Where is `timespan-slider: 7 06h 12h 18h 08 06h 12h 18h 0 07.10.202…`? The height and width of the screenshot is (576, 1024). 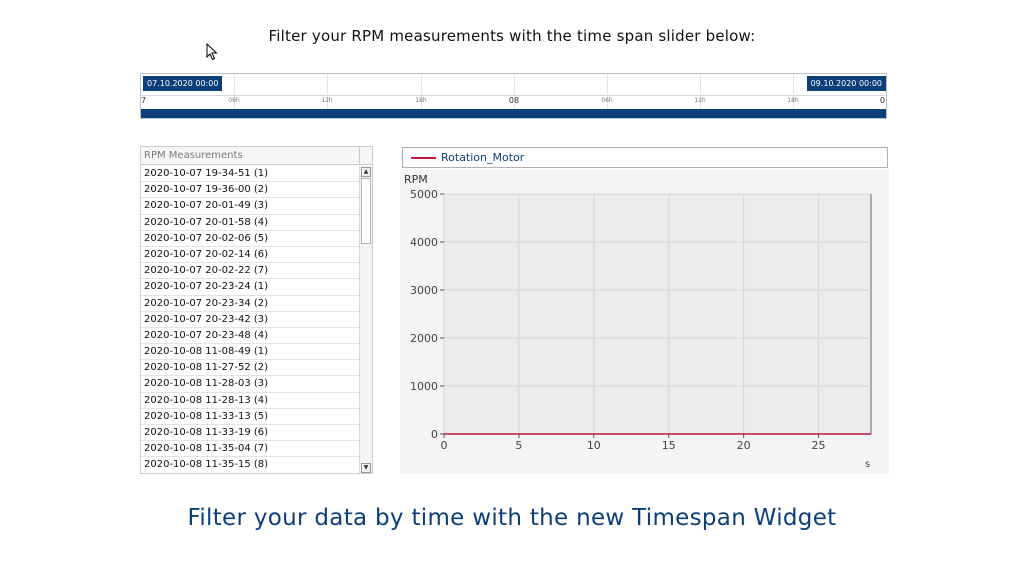
timespan-slider: 7 06h 12h 18h 08 06h 12h 18h 0 07.10.202… is located at coordinates (513, 96).